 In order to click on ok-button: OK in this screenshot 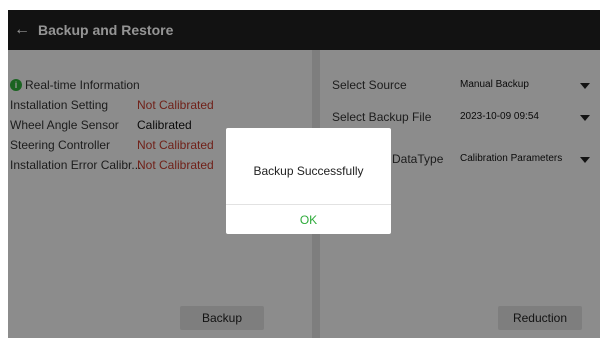, I will do `click(308, 219)`.